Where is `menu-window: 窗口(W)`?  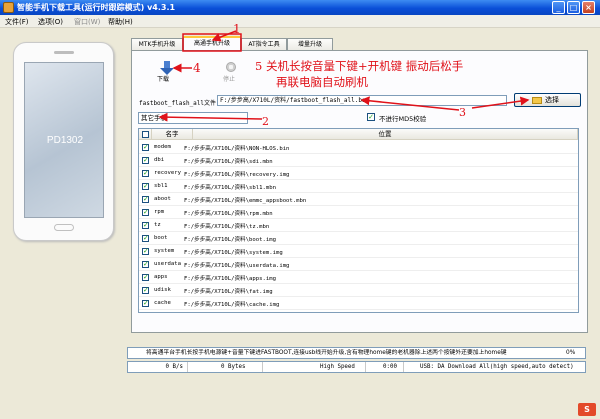
menu-window: 窗口(W) is located at coordinates (87, 22).